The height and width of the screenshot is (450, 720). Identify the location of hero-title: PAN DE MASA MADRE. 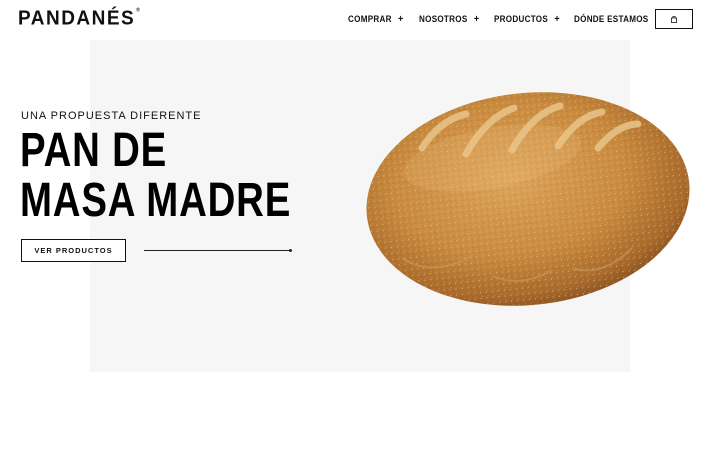
(155, 176).